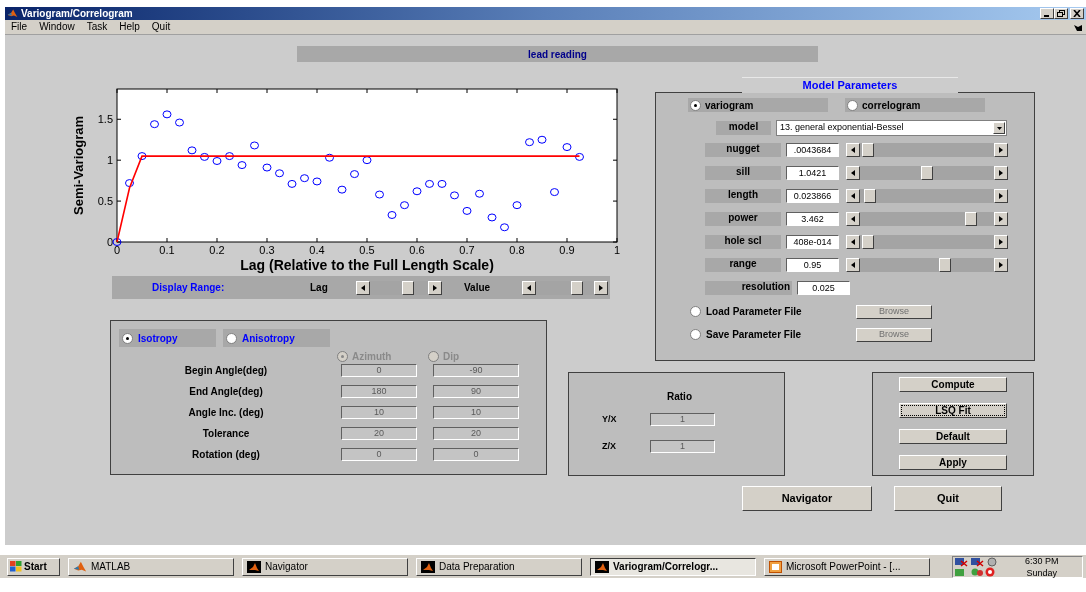 Image resolution: width=1086 pixels, height=592 pixels. I want to click on model-dropdown: 13. general exponential-Bessel, so click(891, 128).